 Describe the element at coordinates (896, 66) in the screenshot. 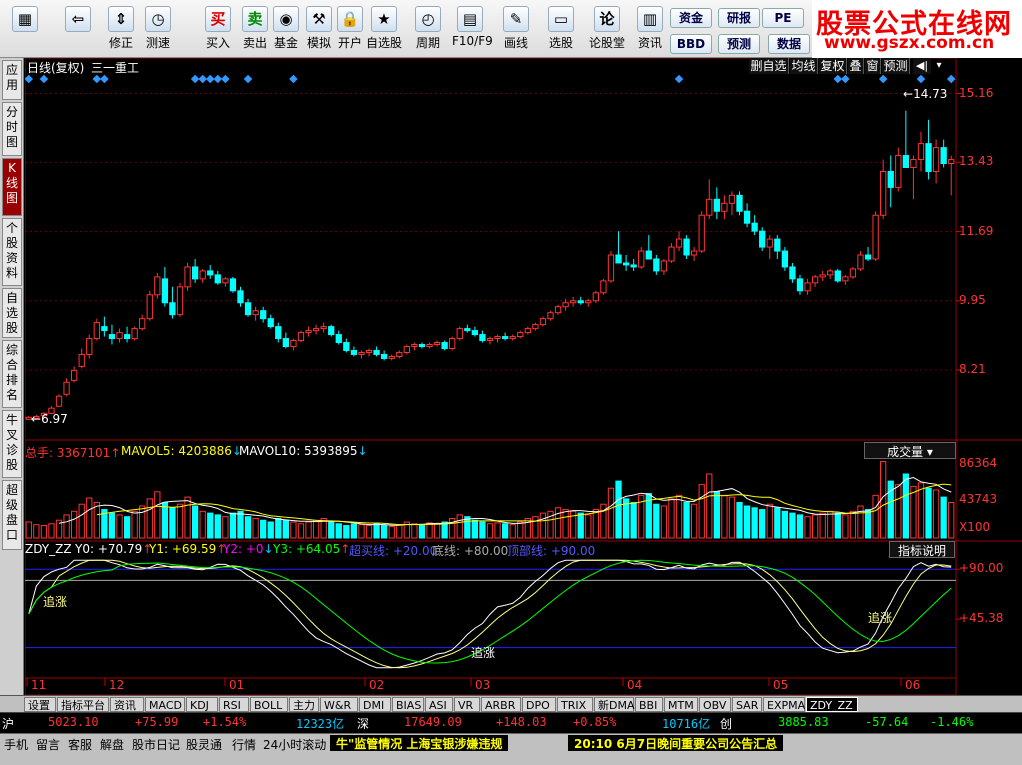

I see `chart-header-button-5: 预测` at that location.